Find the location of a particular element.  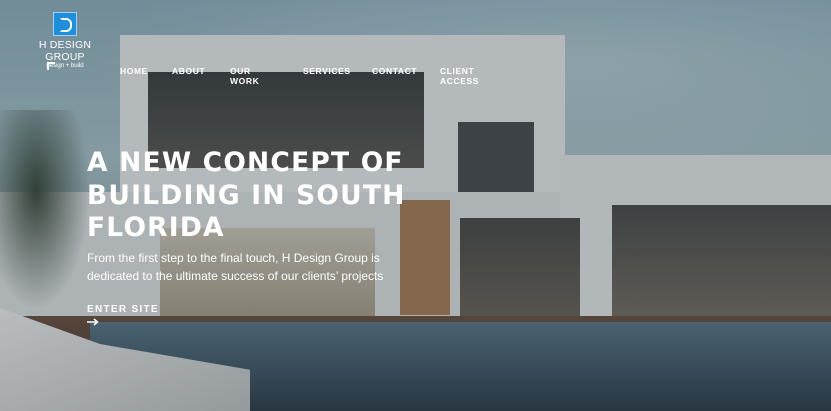

brand-logo: H DESIGN GROUP design + build is located at coordinates (65, 41).